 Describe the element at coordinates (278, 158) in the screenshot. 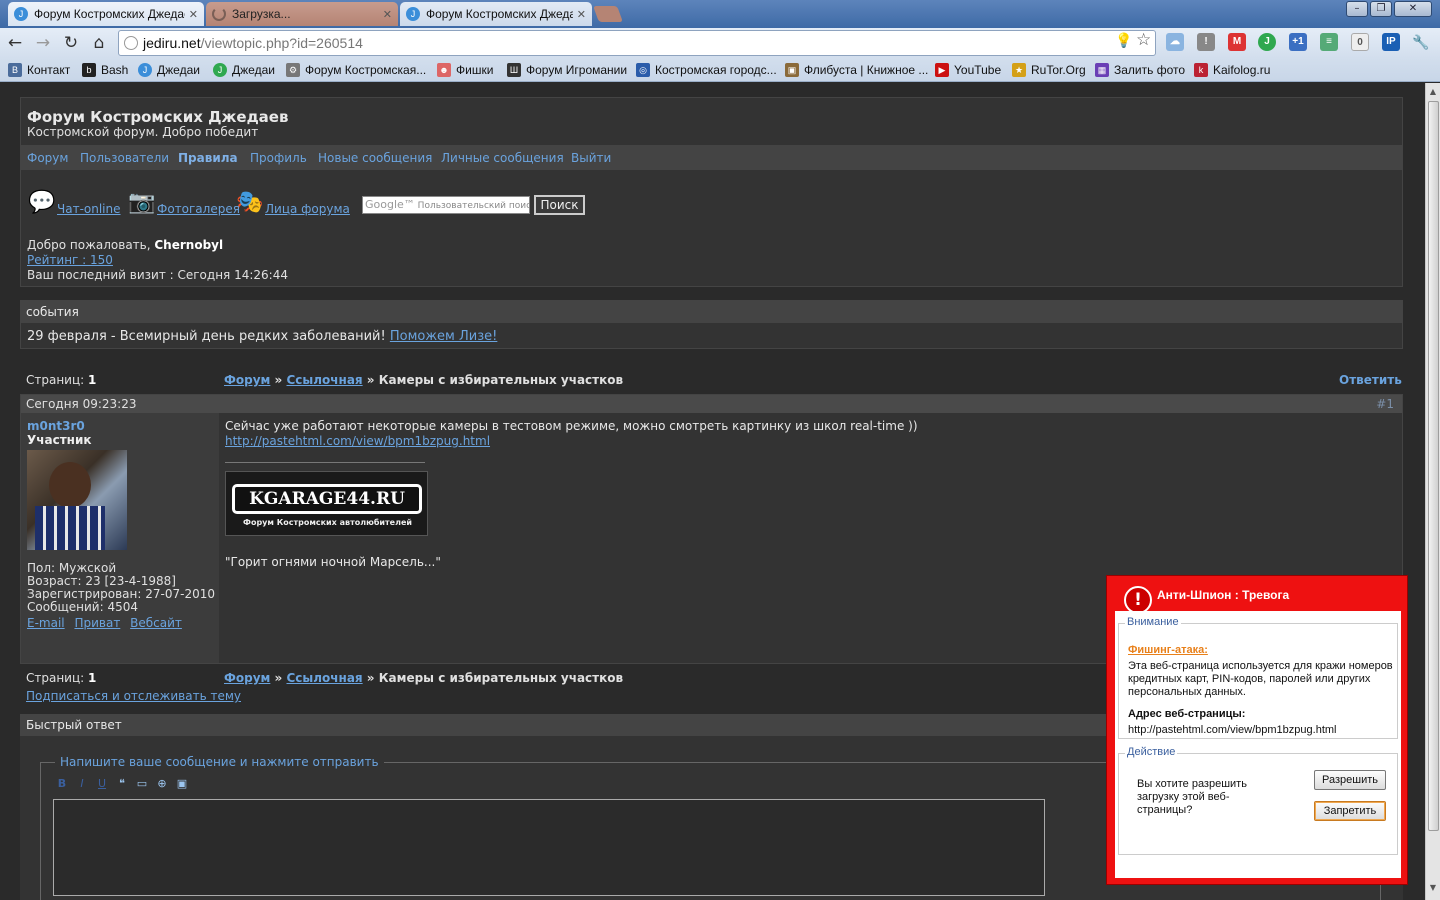

I see `nav-profile: Профиль` at that location.